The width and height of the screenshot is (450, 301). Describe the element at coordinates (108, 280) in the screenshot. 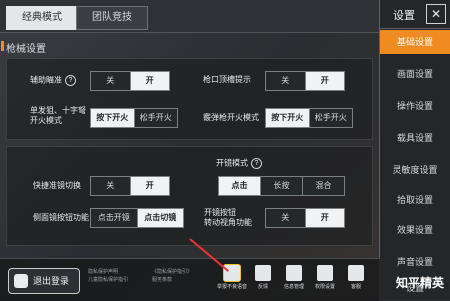

I see `child-privacy-link: 儿童隐私保护指引` at that location.